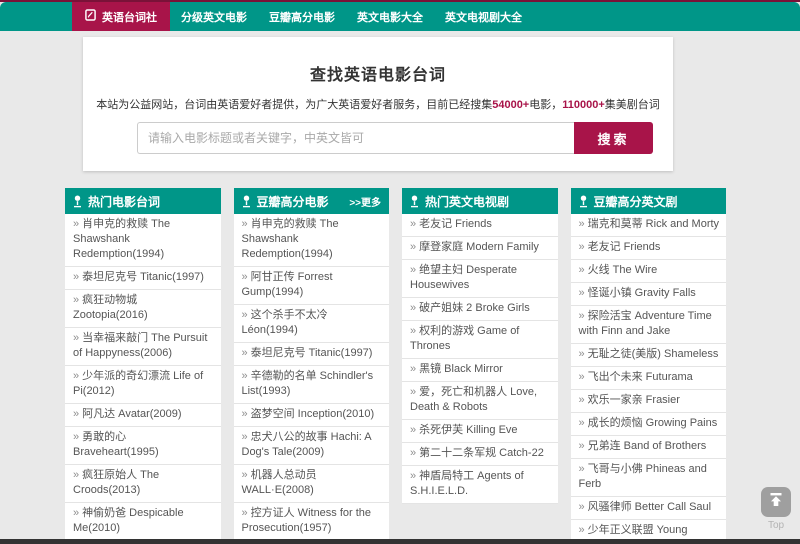 The image size is (800, 544). What do you see at coordinates (390, 16) in the screenshot?
I see `nav-item-3: 英文电影大全` at bounding box center [390, 16].